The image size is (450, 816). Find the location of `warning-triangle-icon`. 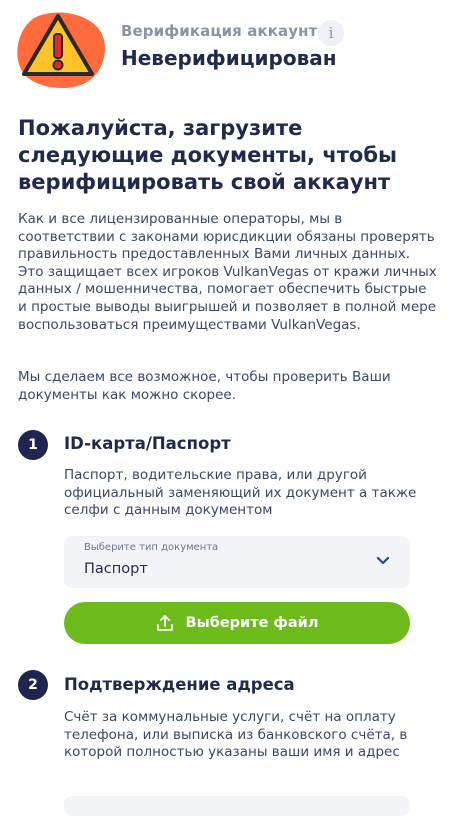

warning-triangle-icon is located at coordinates (60, 50).